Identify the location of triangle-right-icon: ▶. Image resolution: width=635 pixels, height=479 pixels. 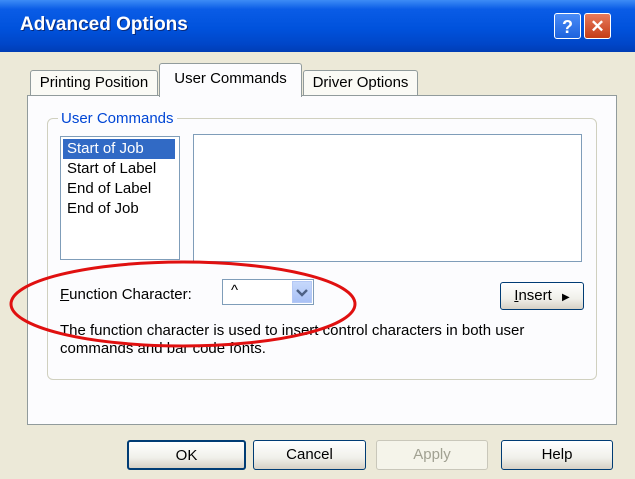
(566, 297).